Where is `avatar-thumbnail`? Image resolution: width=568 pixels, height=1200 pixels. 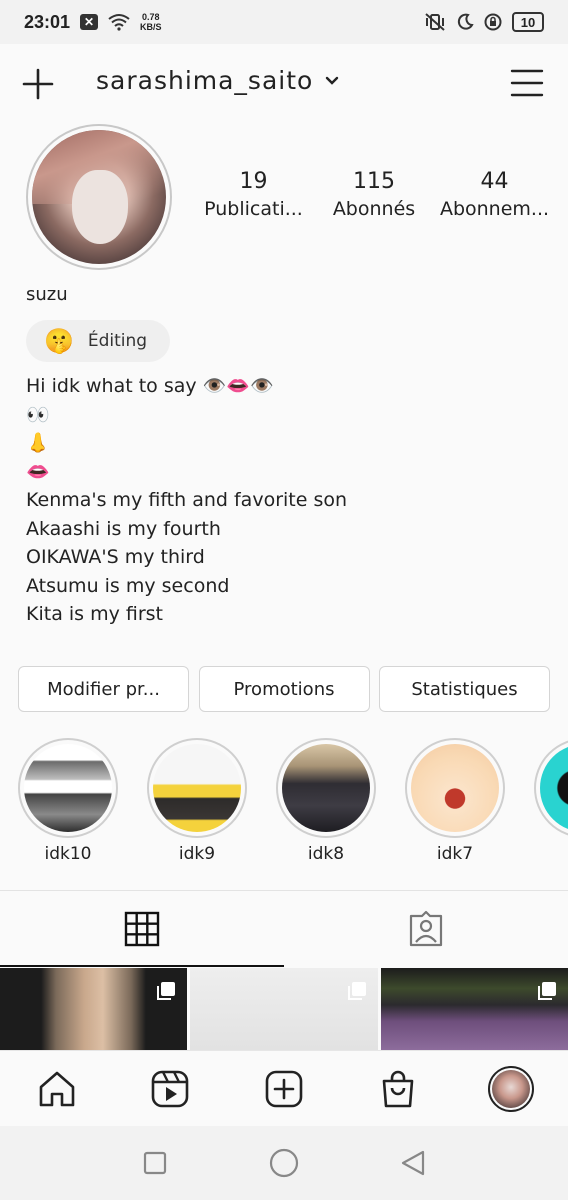 avatar-thumbnail is located at coordinates (511, 1088).